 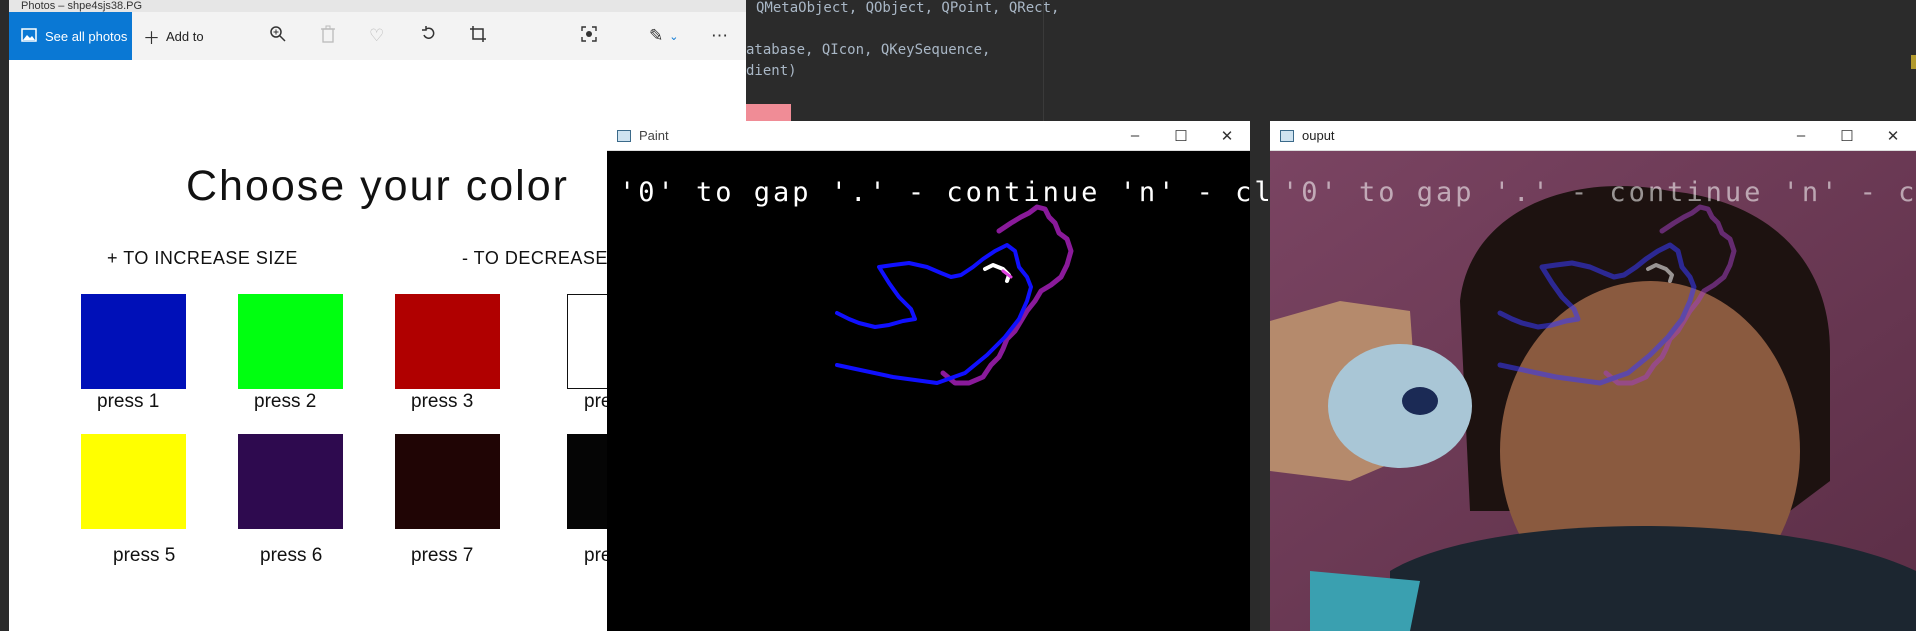 I want to click on code-line-2: atabase, QIcon, QKeySequence,, so click(x=868, y=50).